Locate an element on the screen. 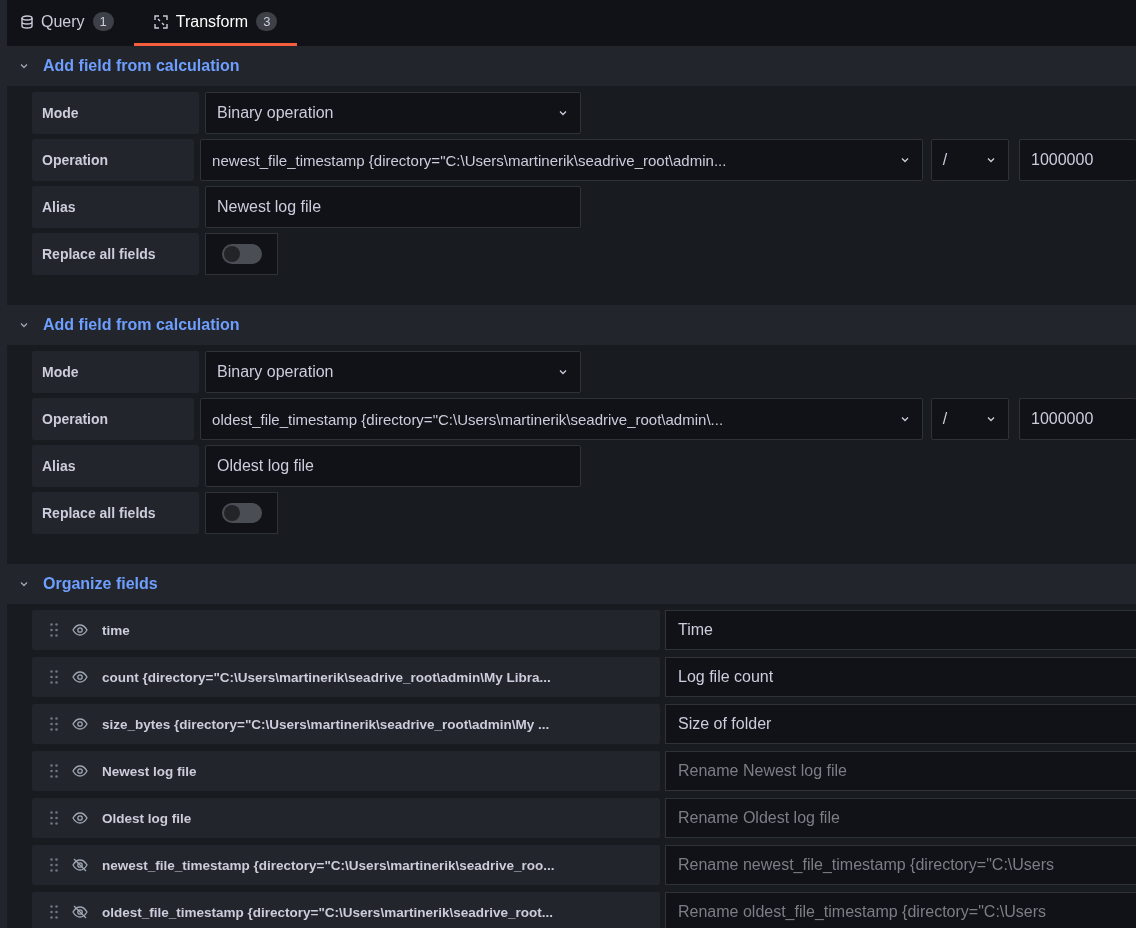 The height and width of the screenshot is (928, 1136). transform-icon is located at coordinates (160, 21).